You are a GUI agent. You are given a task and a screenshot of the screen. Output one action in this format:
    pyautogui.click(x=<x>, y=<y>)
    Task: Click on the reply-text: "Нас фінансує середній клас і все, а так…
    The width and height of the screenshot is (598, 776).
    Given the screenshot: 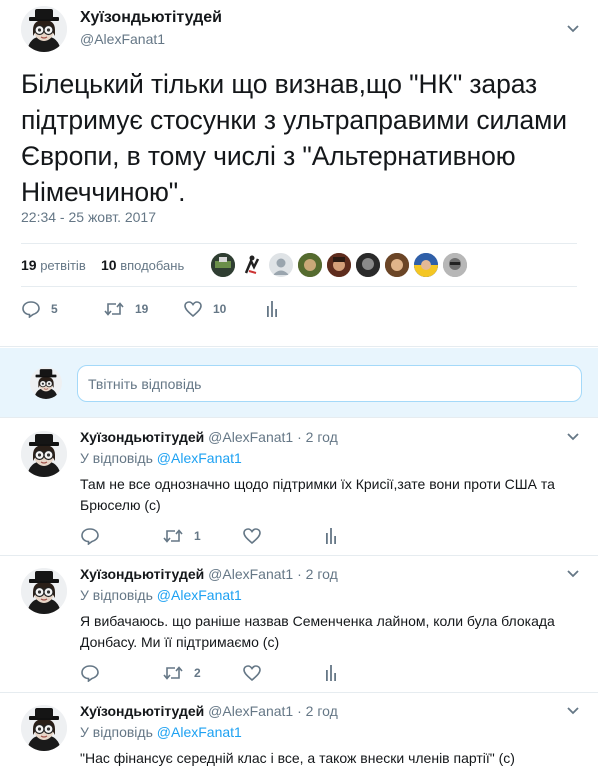 What is the action you would take?
    pyautogui.click(x=297, y=758)
    